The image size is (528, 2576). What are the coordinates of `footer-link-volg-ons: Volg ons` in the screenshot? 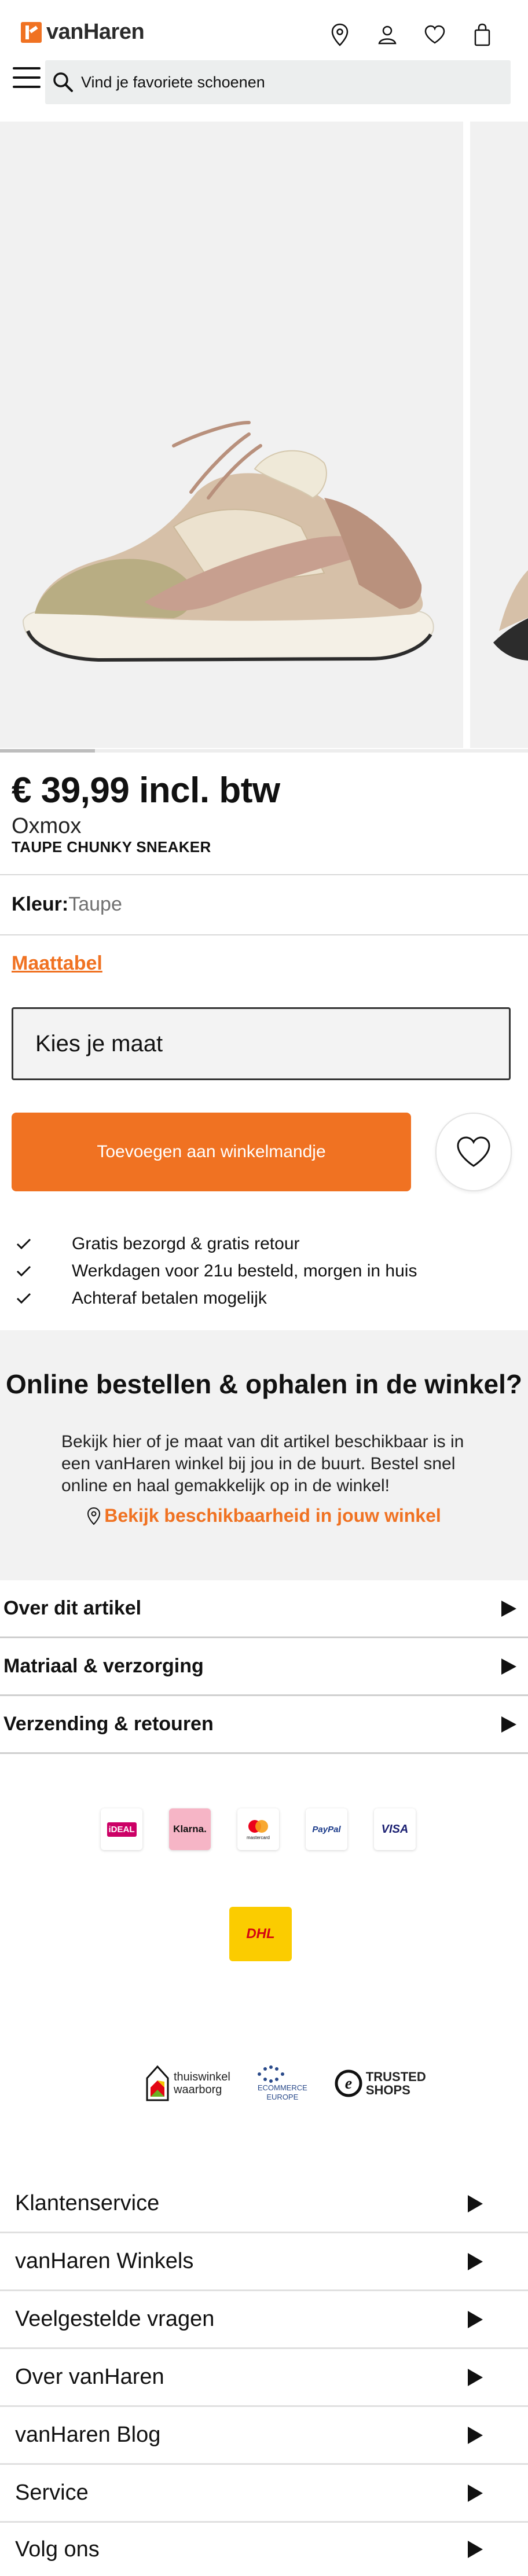 It's located at (264, 2549).